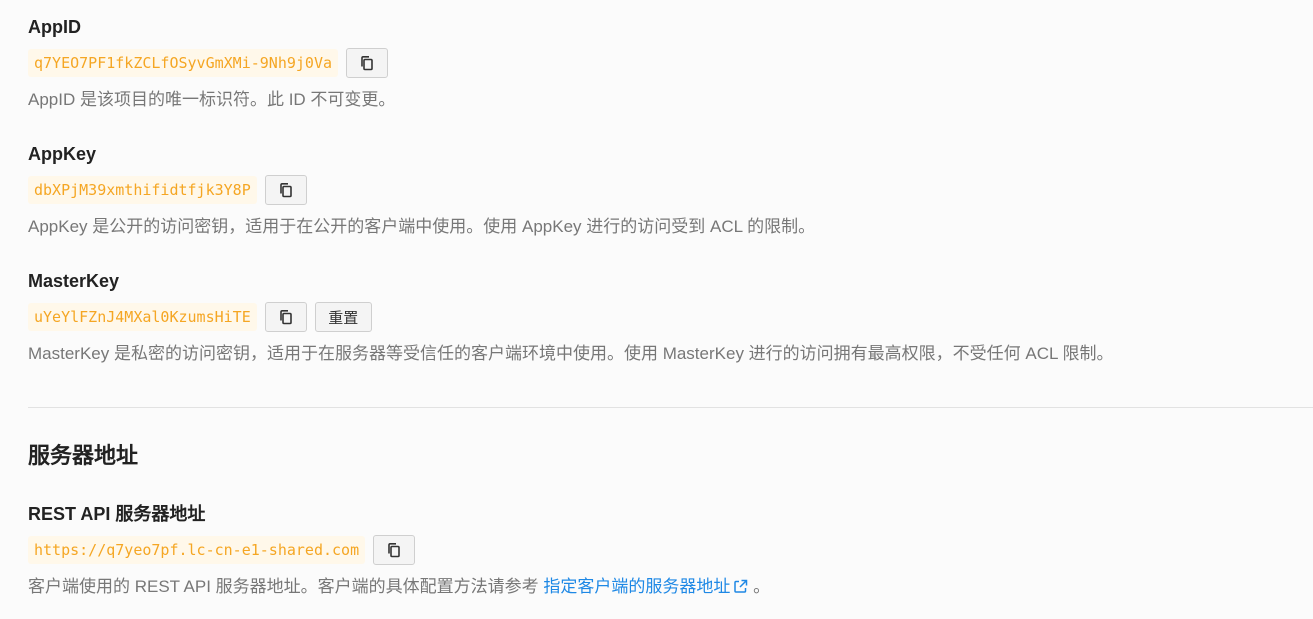 This screenshot has width=1313, height=619. I want to click on server-section-title: 服务器地址, so click(83, 455).